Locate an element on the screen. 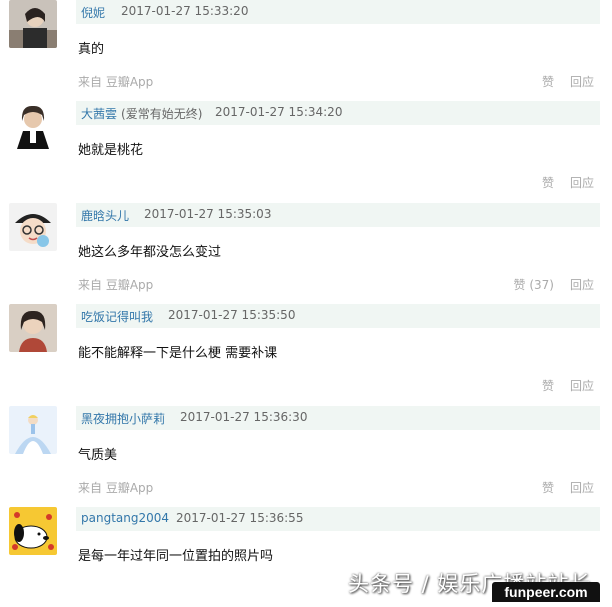 The width and height of the screenshot is (612, 607). comment-actions: 赞 (37) 回应 is located at coordinates (554, 284).